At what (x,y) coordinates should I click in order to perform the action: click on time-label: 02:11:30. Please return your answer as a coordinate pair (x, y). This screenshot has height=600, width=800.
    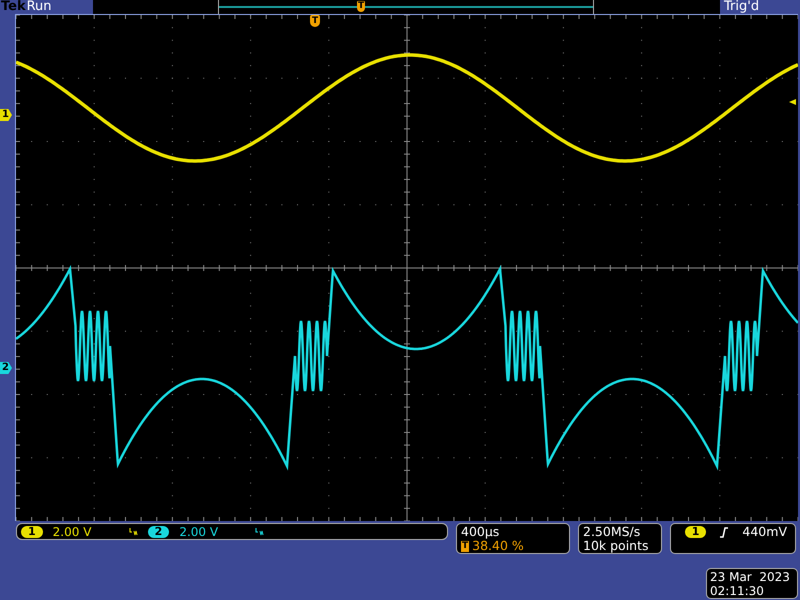
    Looking at the image, I should click on (737, 591).